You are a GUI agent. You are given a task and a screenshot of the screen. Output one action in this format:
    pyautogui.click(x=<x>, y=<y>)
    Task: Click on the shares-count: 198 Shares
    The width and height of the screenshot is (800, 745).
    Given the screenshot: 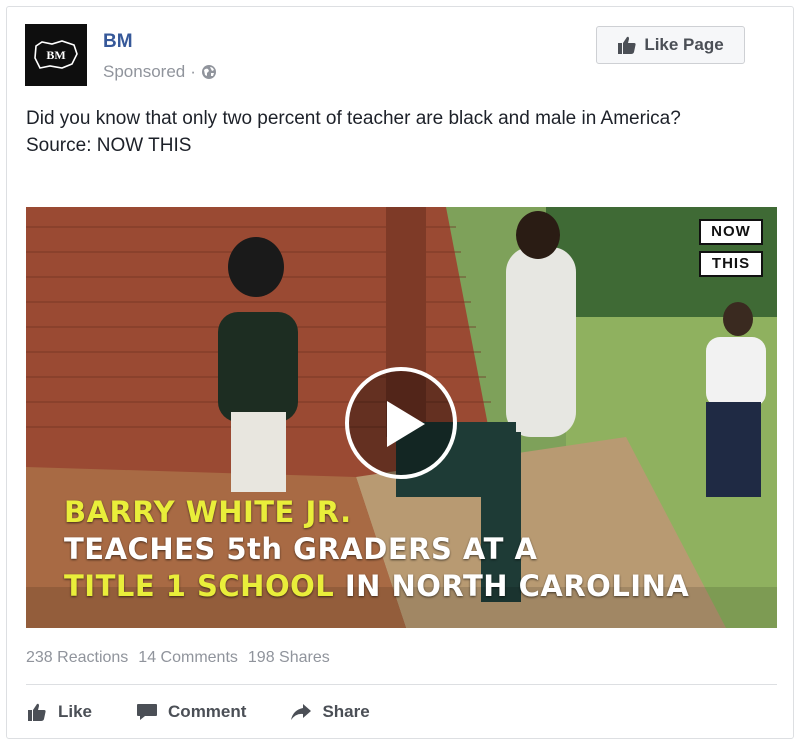 What is the action you would take?
    pyautogui.click(x=289, y=658)
    